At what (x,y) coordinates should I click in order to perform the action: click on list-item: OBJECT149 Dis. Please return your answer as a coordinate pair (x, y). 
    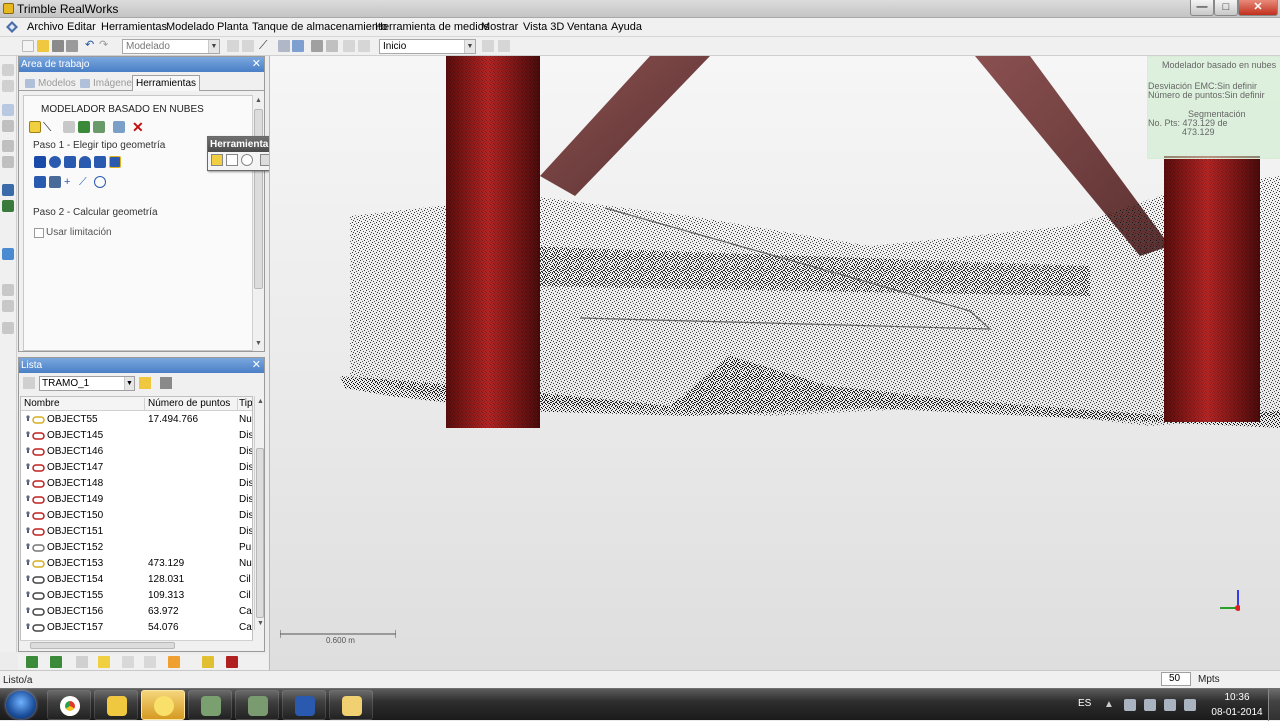
    Looking at the image, I should click on (136, 500).